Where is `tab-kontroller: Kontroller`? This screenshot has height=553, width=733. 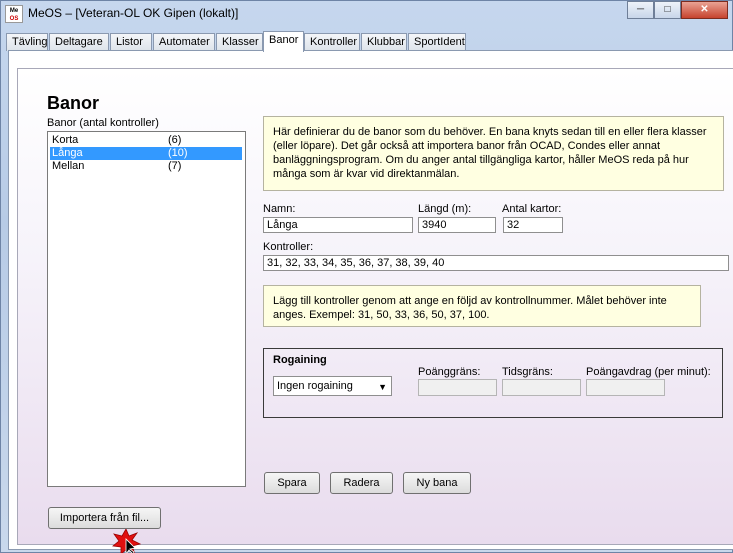 tab-kontroller: Kontroller is located at coordinates (332, 42).